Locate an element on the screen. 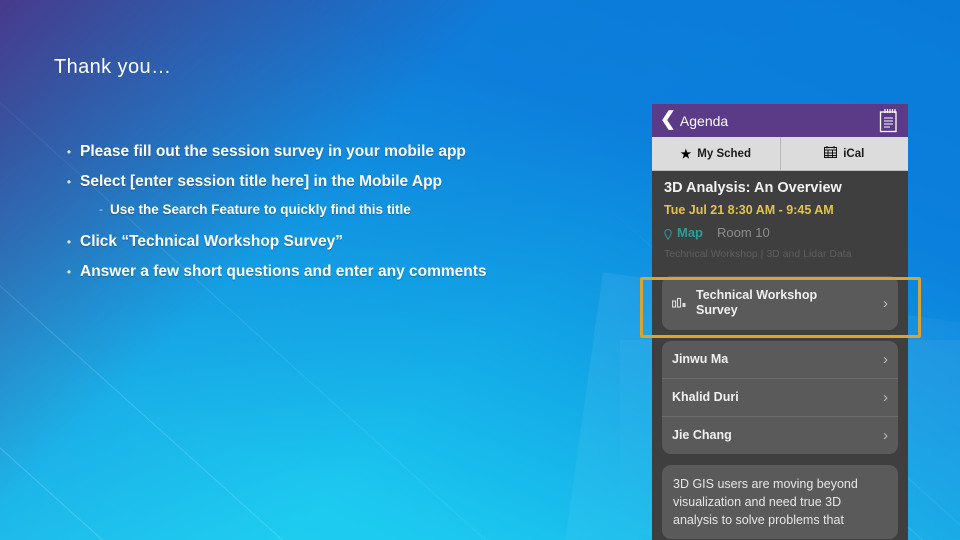 This screenshot has width=960, height=540. session-room: Room 10 is located at coordinates (743, 232).